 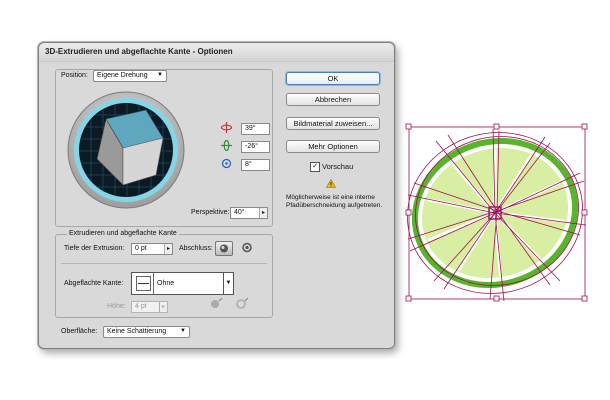 I want to click on cancel-button: Abbrechen, so click(x=333, y=99).